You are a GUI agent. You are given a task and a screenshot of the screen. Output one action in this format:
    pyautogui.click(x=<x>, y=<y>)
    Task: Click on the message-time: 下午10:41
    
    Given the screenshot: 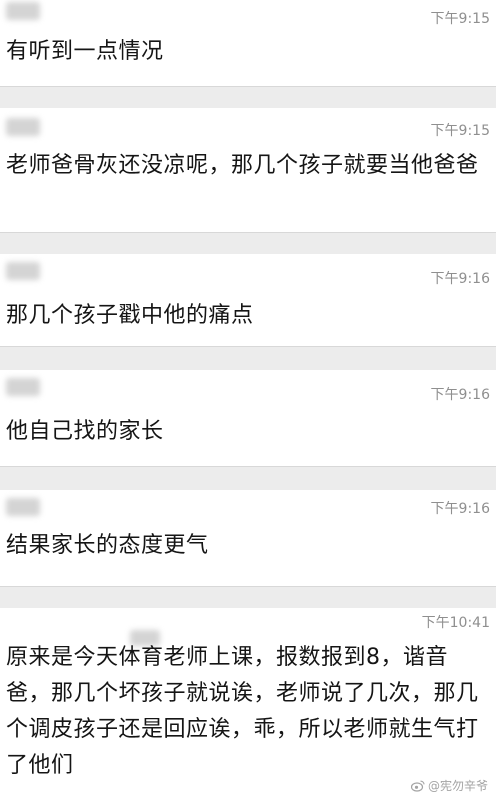 What is the action you would take?
    pyautogui.click(x=455, y=623)
    